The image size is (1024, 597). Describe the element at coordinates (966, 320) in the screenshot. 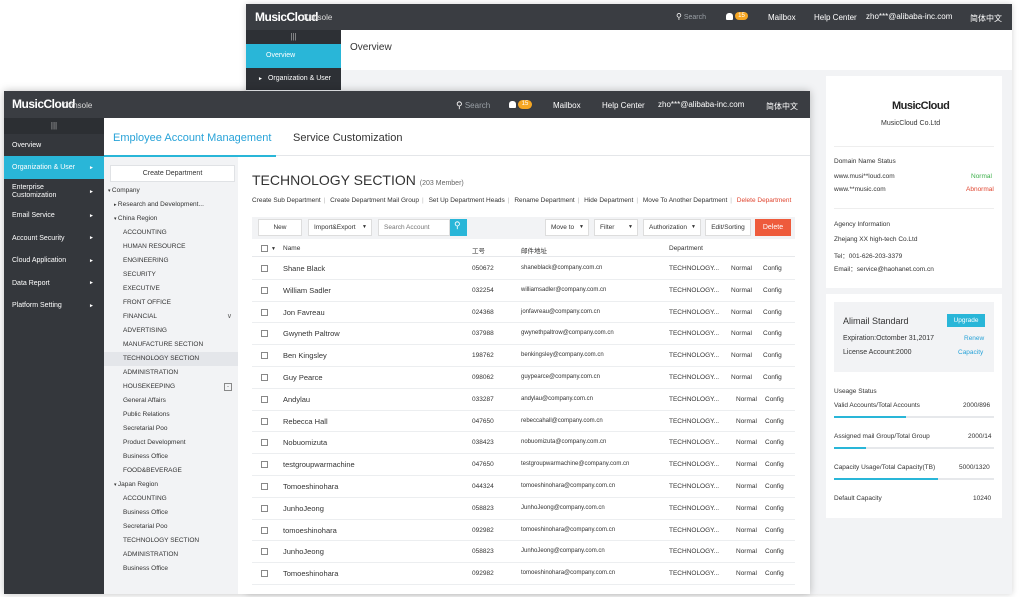

I see `upgrade-button: Upgrade` at that location.